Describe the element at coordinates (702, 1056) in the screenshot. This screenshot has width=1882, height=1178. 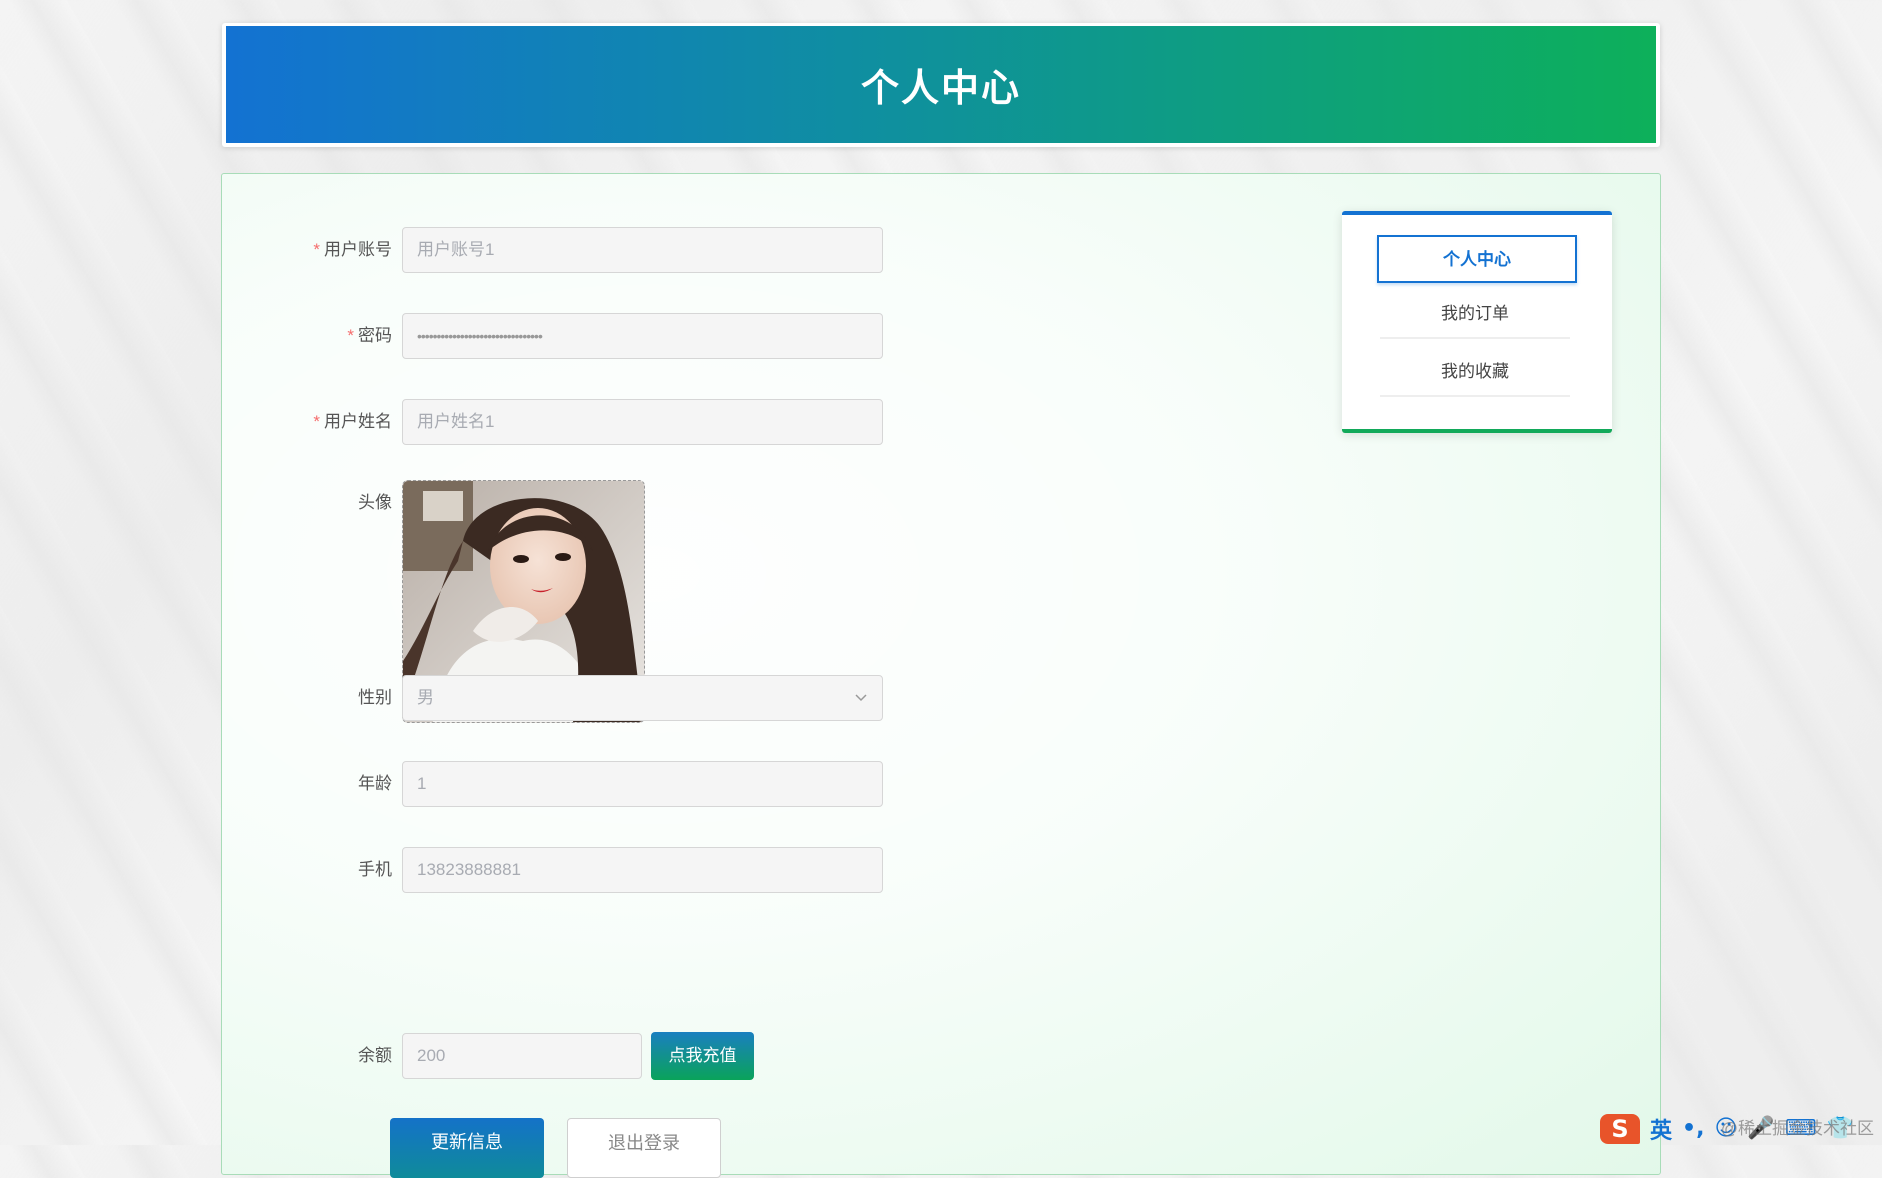
I see `recharge-button: 点我充值` at that location.